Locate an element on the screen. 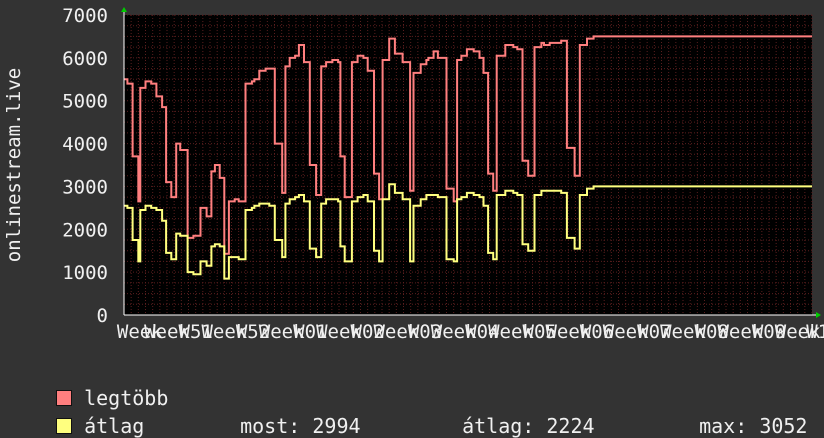 The image size is (824, 438). stat-now-label: most: is located at coordinates (270, 426).